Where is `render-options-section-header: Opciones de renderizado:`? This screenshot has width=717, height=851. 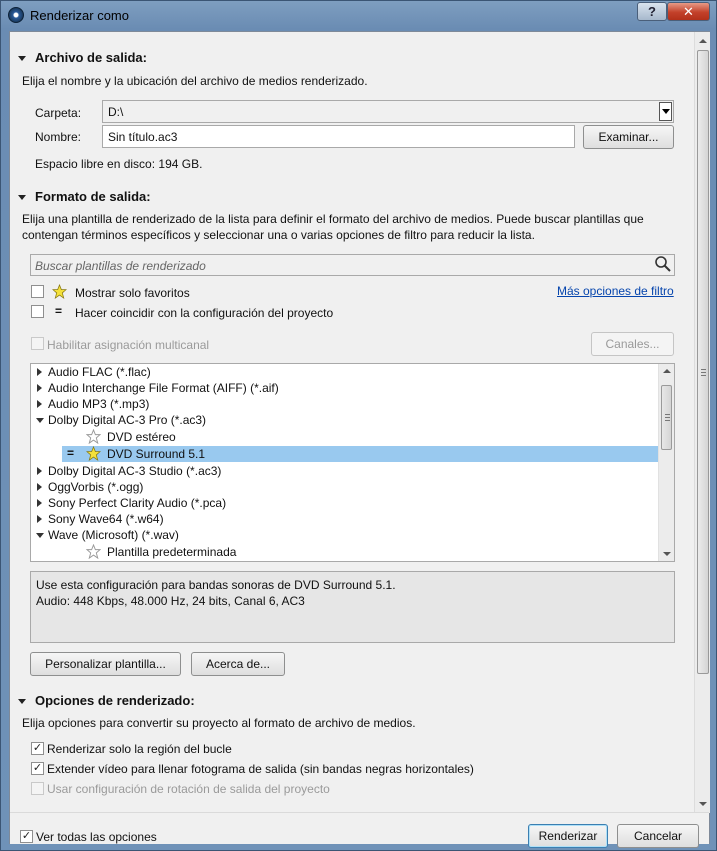
render-options-section-header: Opciones de renderizado: is located at coordinates (106, 700).